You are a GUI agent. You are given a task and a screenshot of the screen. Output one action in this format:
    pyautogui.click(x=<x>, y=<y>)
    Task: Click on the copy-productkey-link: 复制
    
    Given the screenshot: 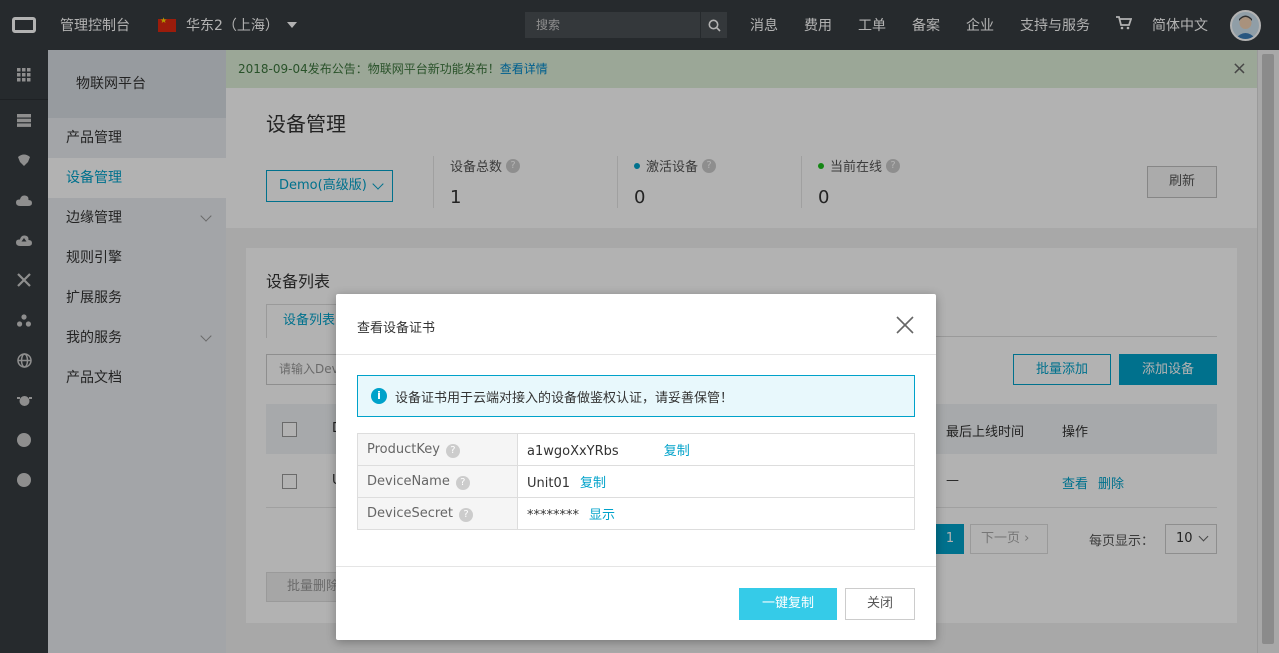 What is the action you would take?
    pyautogui.click(x=677, y=451)
    